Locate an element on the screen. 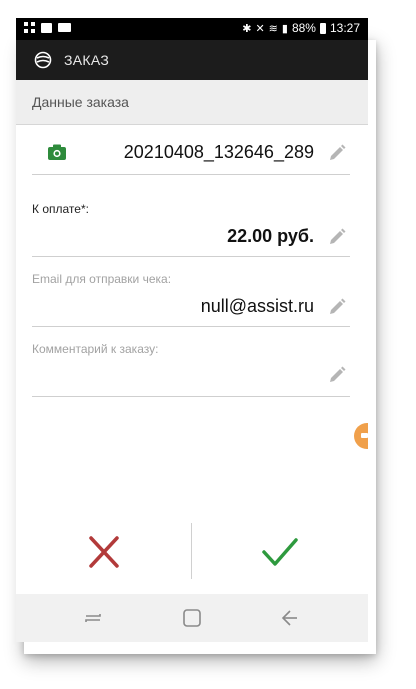 Image resolution: width=416 pixels, height=689 pixels. edit-order-id-pencil-icon is located at coordinates (337, 153).